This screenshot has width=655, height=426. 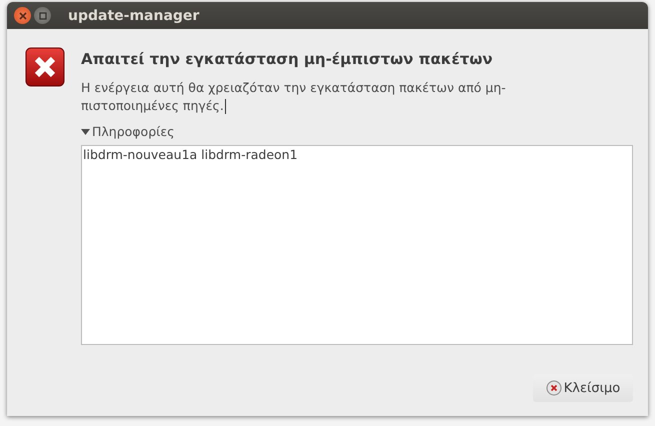 I want to click on dialog-message: Η ενέργεια αυτή θα χρειαζόταν την εγκατάσταση πακέτων από μη-πιστοποιημένες πηγές., so click(x=294, y=97).